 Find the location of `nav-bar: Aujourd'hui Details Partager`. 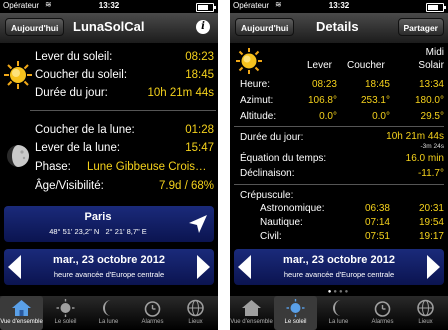

nav-bar: Aujourd'hui Details Partager is located at coordinates (339, 28).